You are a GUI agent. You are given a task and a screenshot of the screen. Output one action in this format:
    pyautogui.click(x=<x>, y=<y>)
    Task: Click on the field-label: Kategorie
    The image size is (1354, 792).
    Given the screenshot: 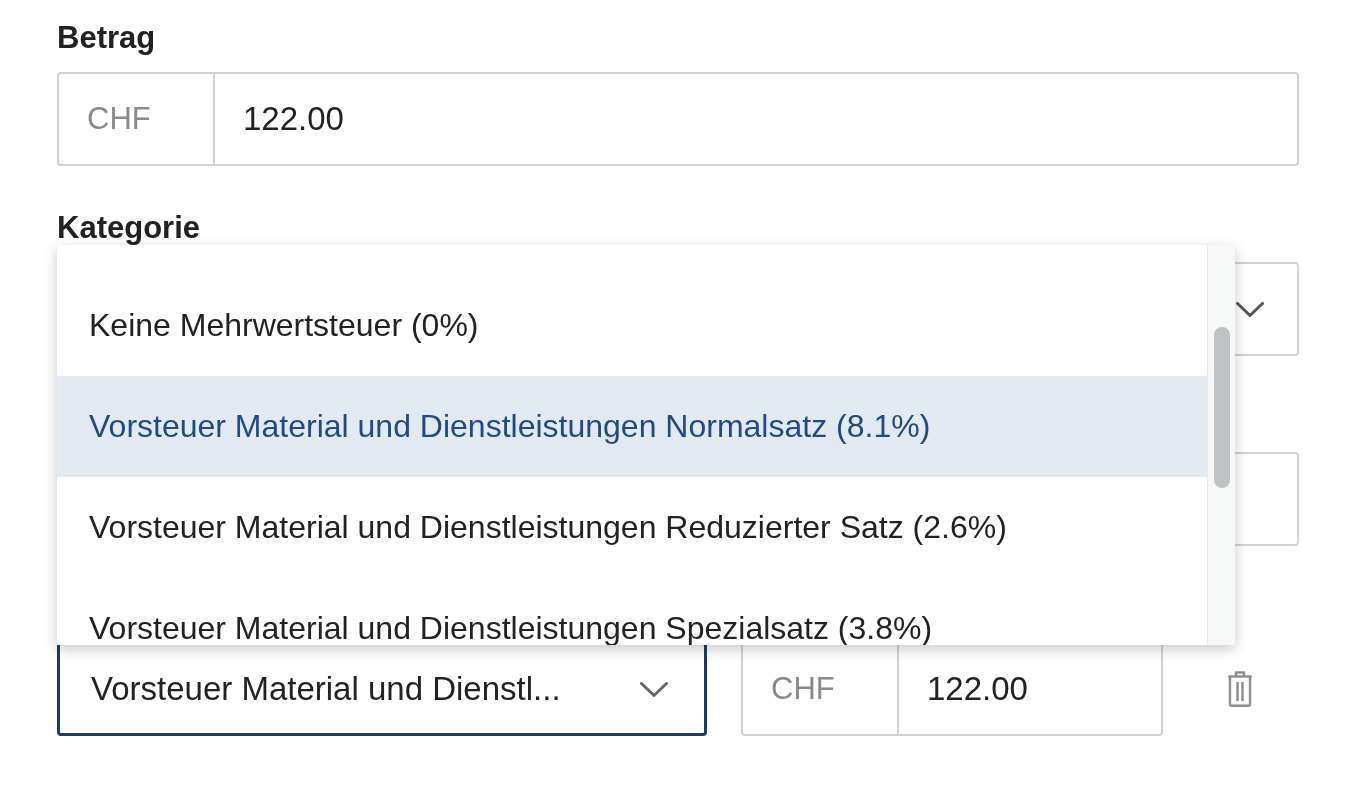 What is the action you would take?
    pyautogui.click(x=128, y=228)
    